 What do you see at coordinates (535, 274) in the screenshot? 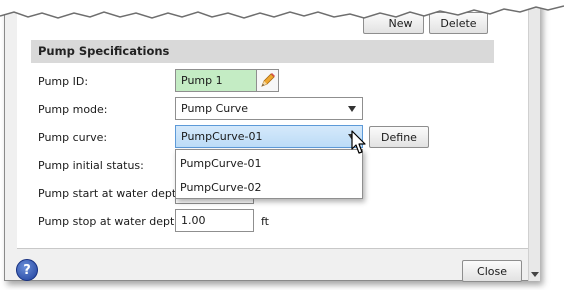
I see `scroll-down-arrow-icon` at bounding box center [535, 274].